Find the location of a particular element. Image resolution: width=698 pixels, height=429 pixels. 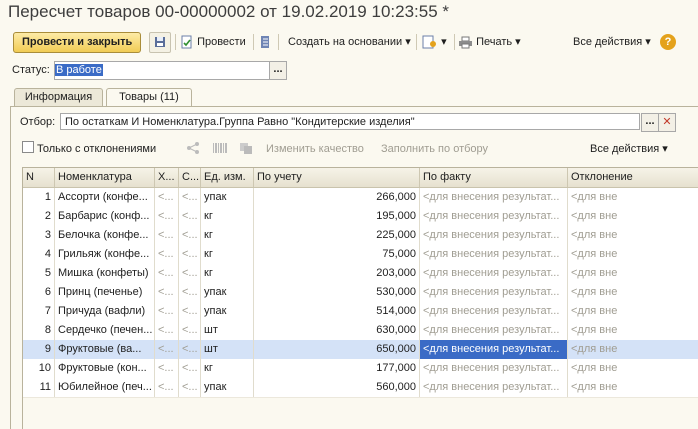

cell-n: 1 is located at coordinates (39, 197).